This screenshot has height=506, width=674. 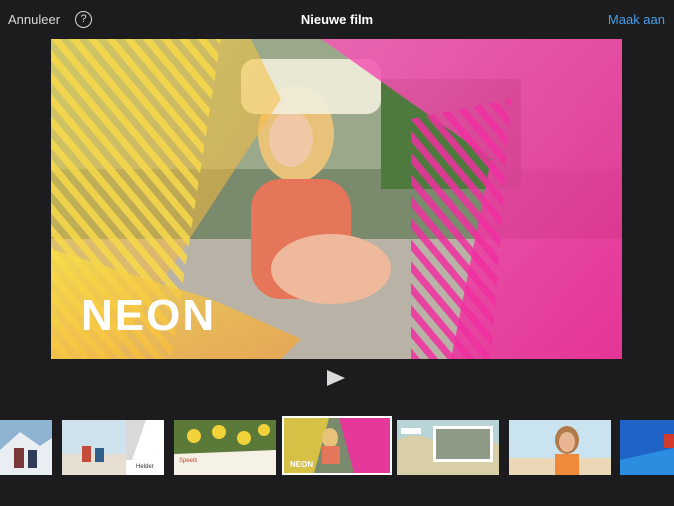 I want to click on theme-thumbnail: Helder, so click(x=113, y=447).